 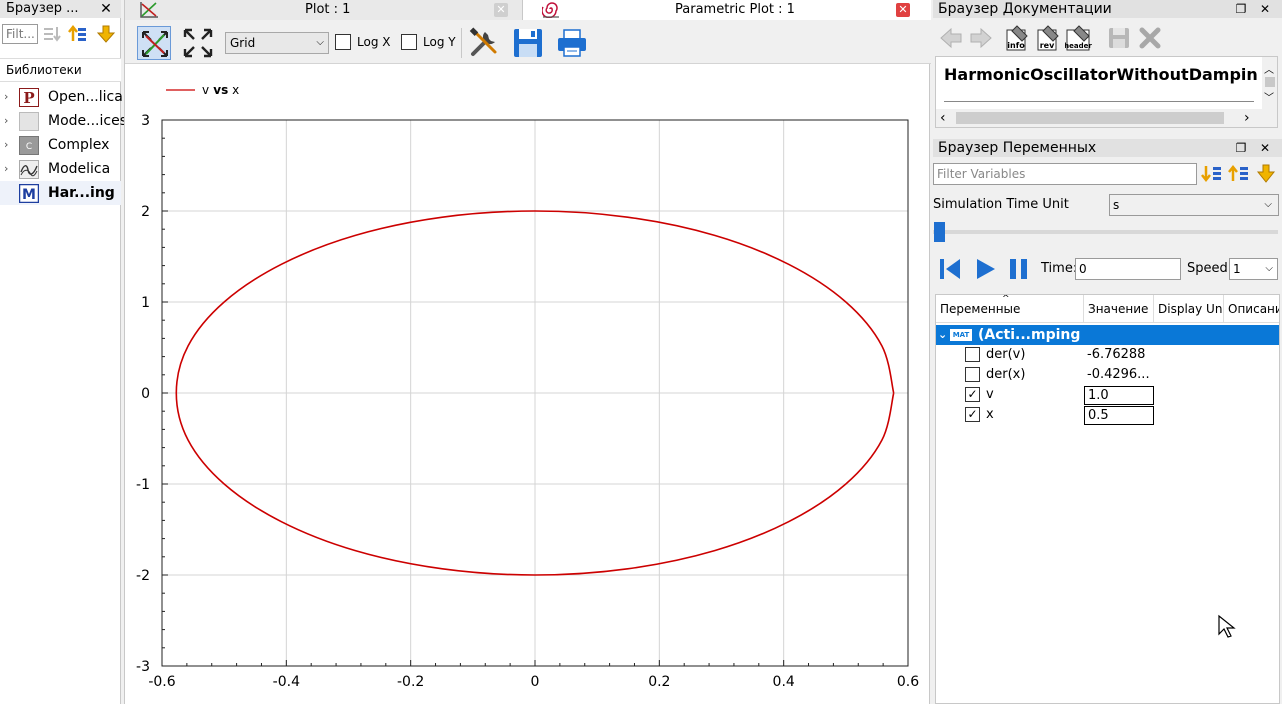 What do you see at coordinates (735, 9) in the screenshot?
I see `tab-label: Parametric Plot : 1` at bounding box center [735, 9].